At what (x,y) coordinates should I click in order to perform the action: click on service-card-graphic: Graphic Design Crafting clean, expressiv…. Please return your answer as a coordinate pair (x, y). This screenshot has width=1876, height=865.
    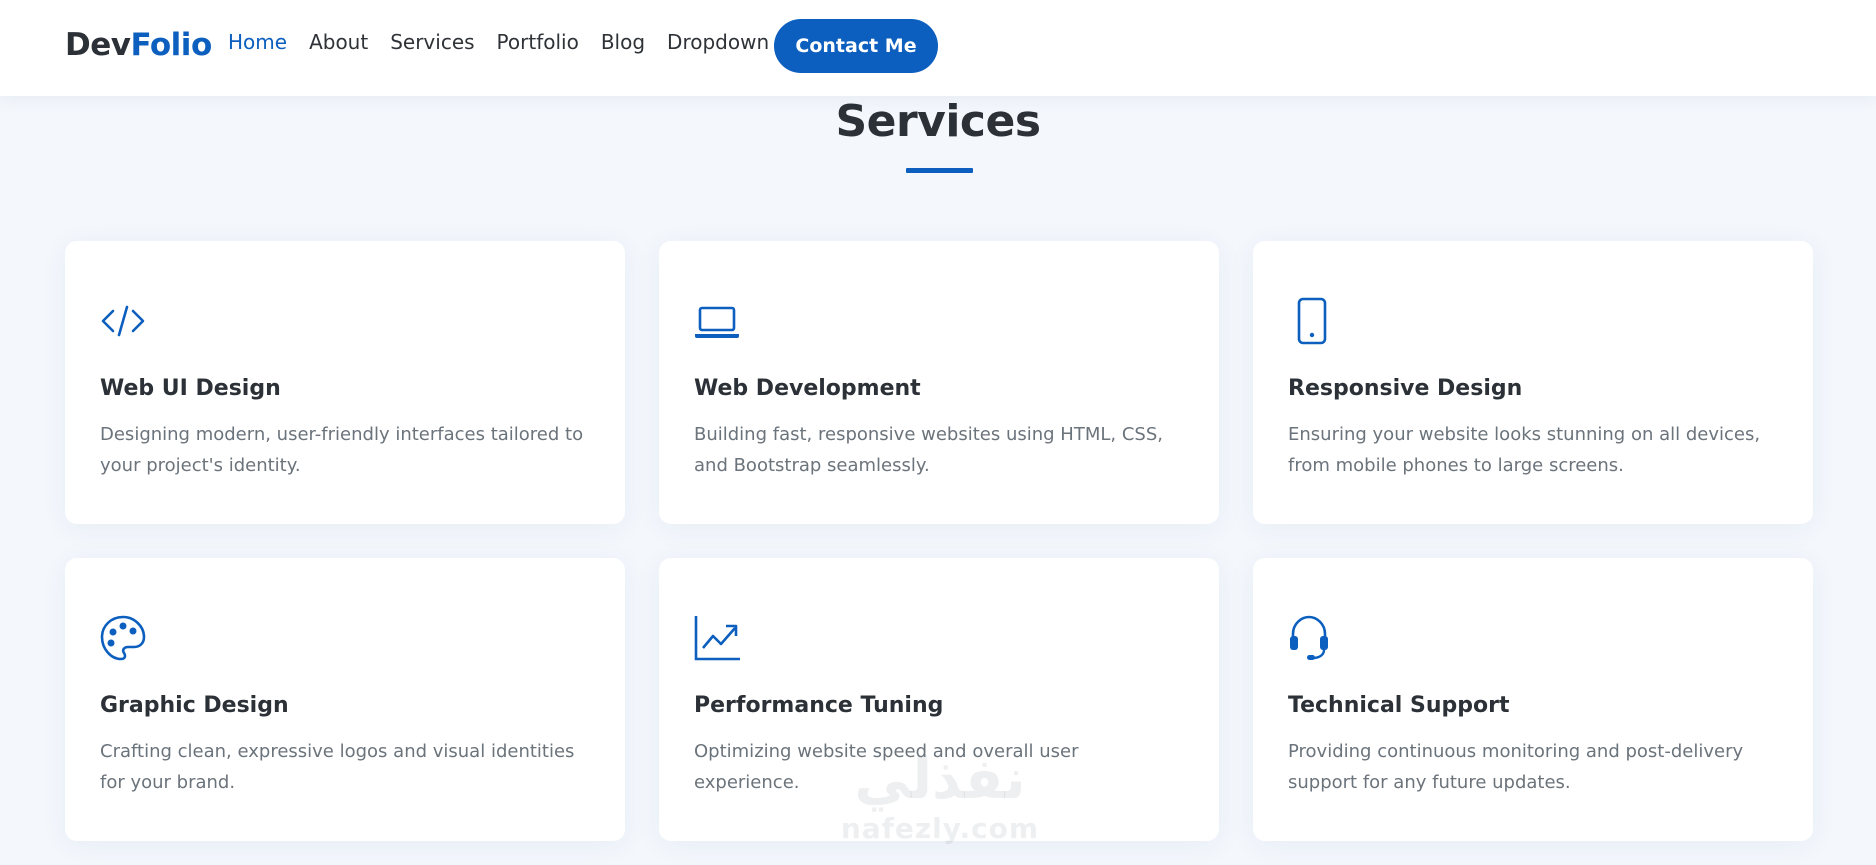
    Looking at the image, I should click on (345, 699).